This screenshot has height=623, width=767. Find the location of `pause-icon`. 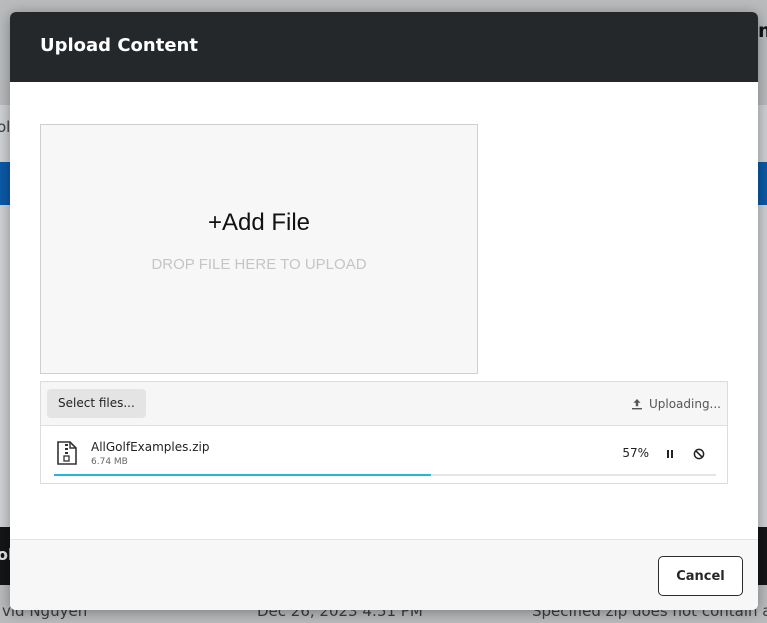

pause-icon is located at coordinates (670, 453).